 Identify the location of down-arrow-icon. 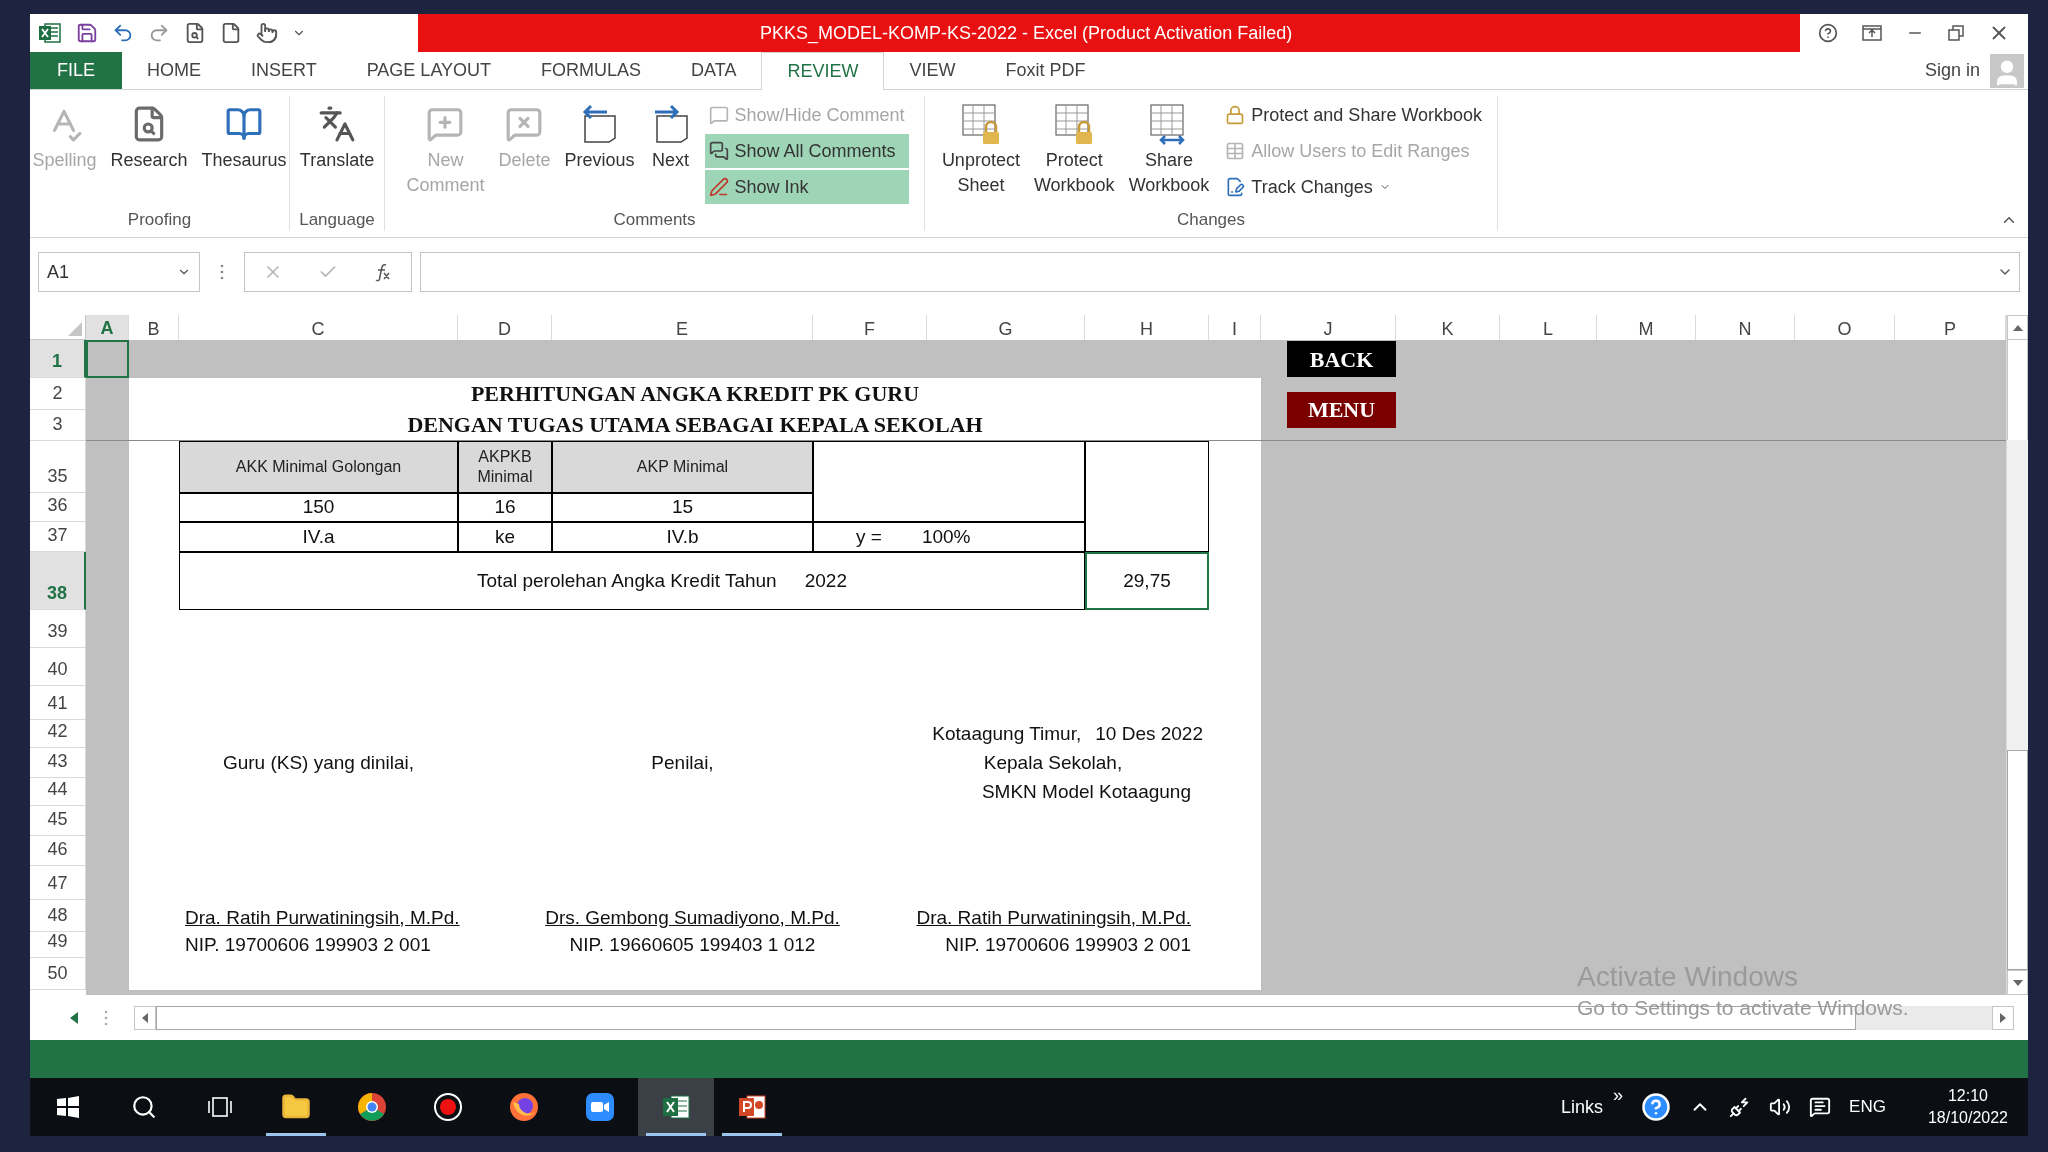
(2017, 982).